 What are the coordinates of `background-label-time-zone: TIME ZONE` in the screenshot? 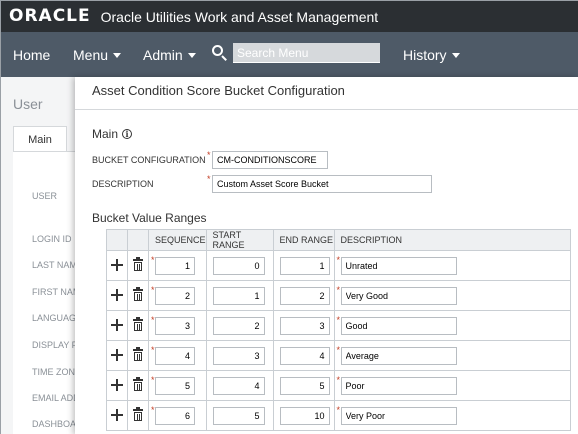 It's located at (53, 372).